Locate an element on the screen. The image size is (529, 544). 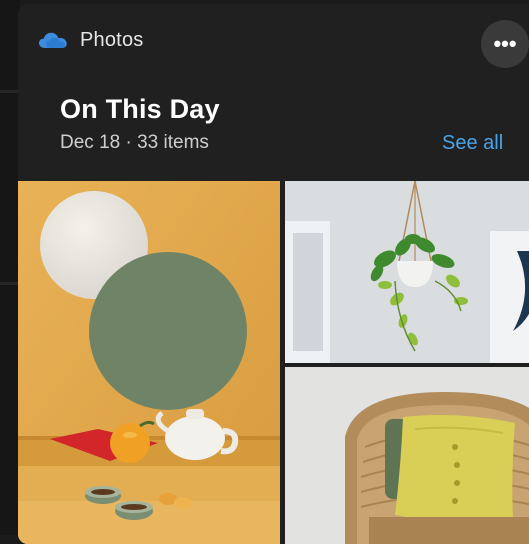
onedrive-cloud-icon is located at coordinates (53, 40).